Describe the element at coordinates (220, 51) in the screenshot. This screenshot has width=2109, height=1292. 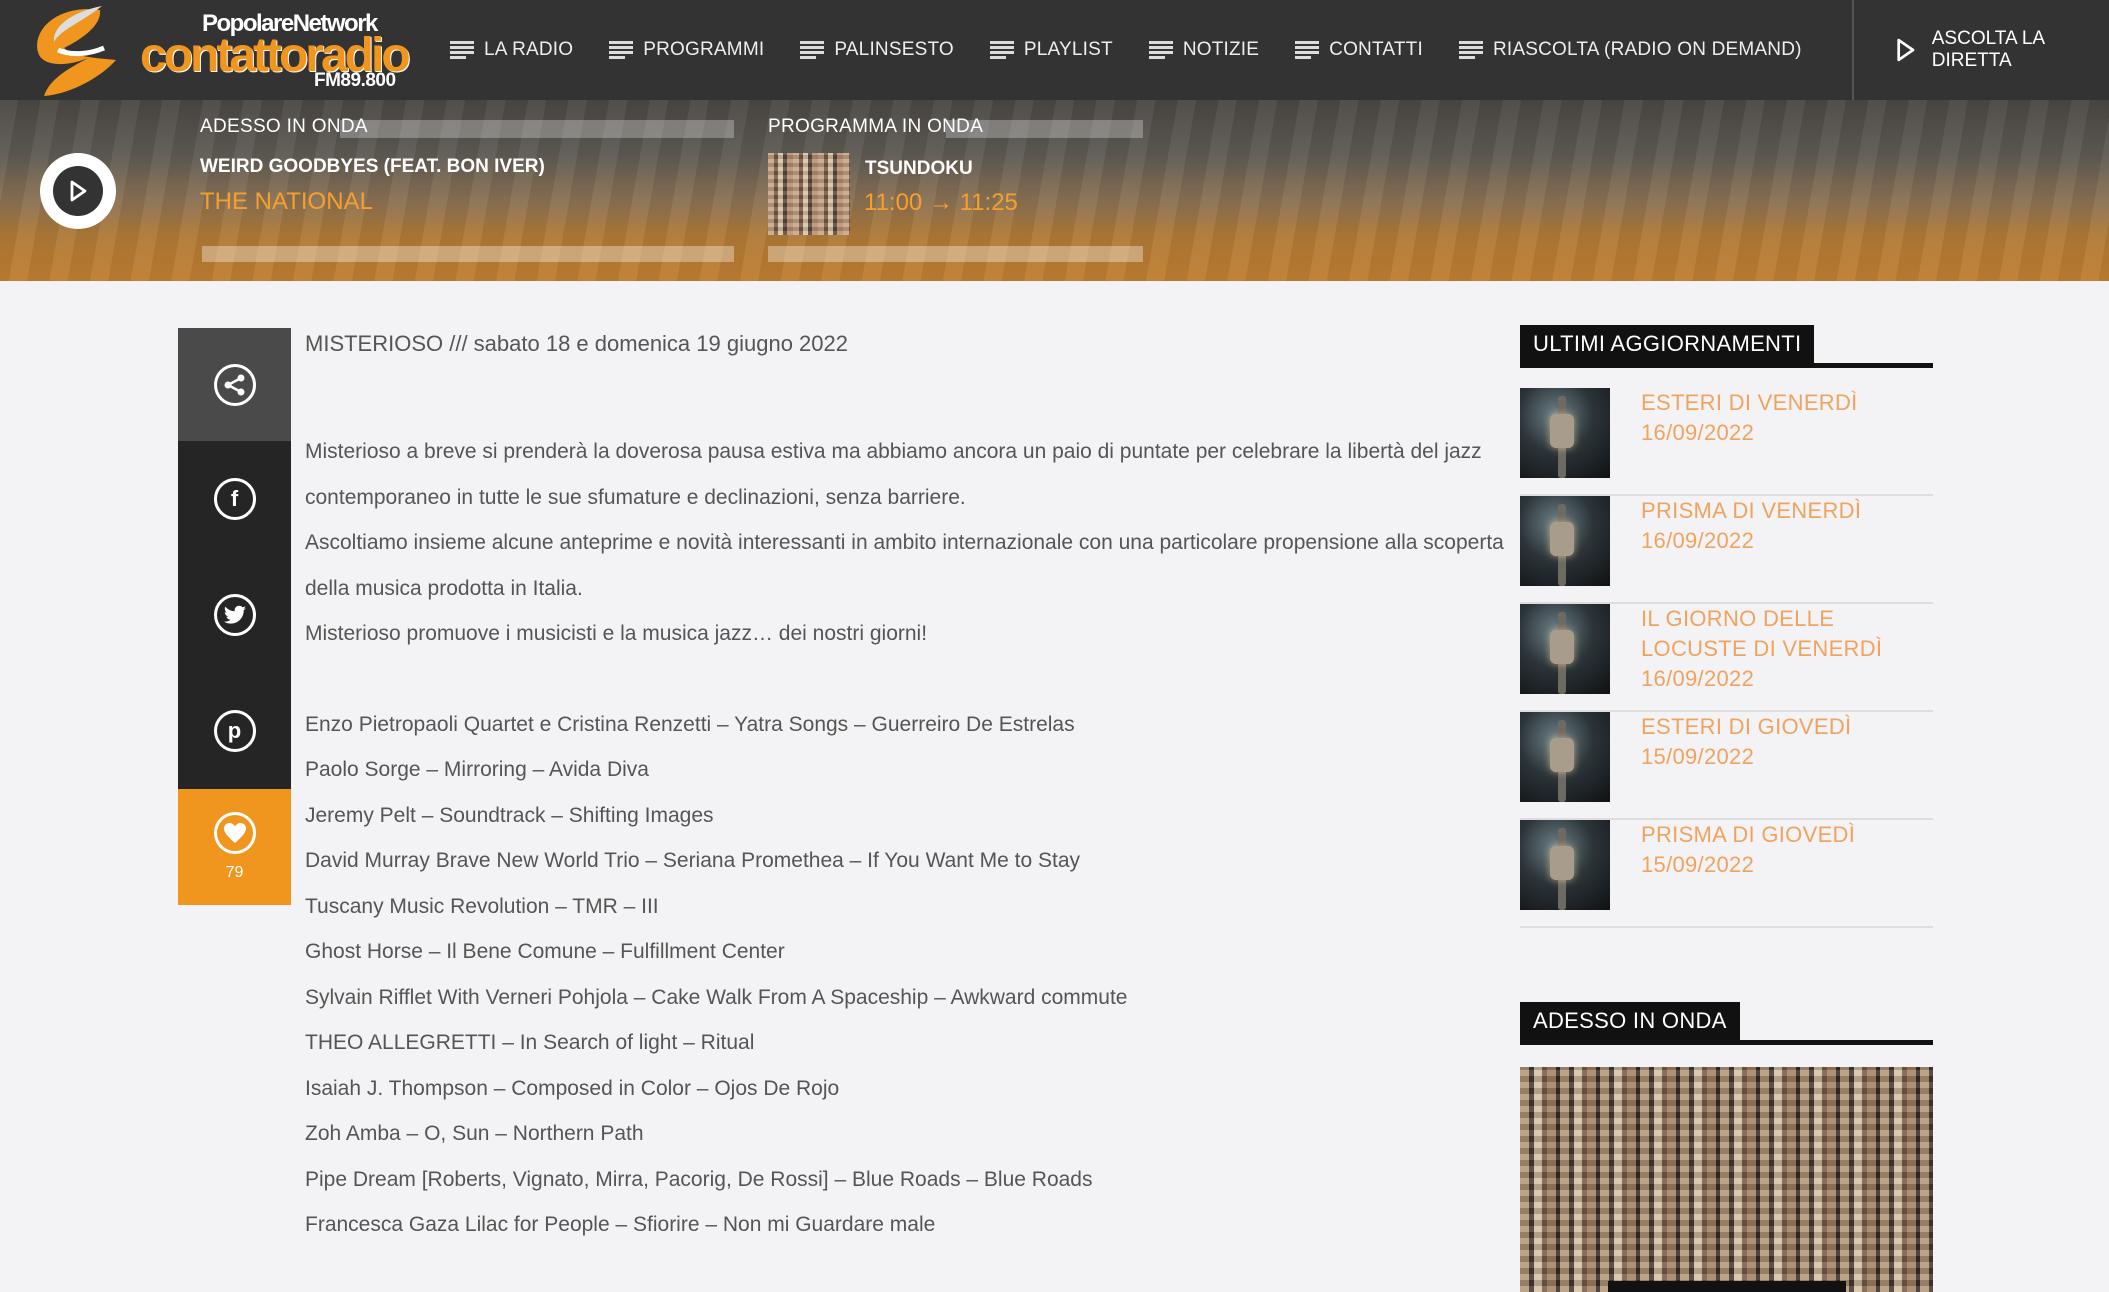
I see `site-logo: PopolareNetwork contattoradio FM89.800` at that location.